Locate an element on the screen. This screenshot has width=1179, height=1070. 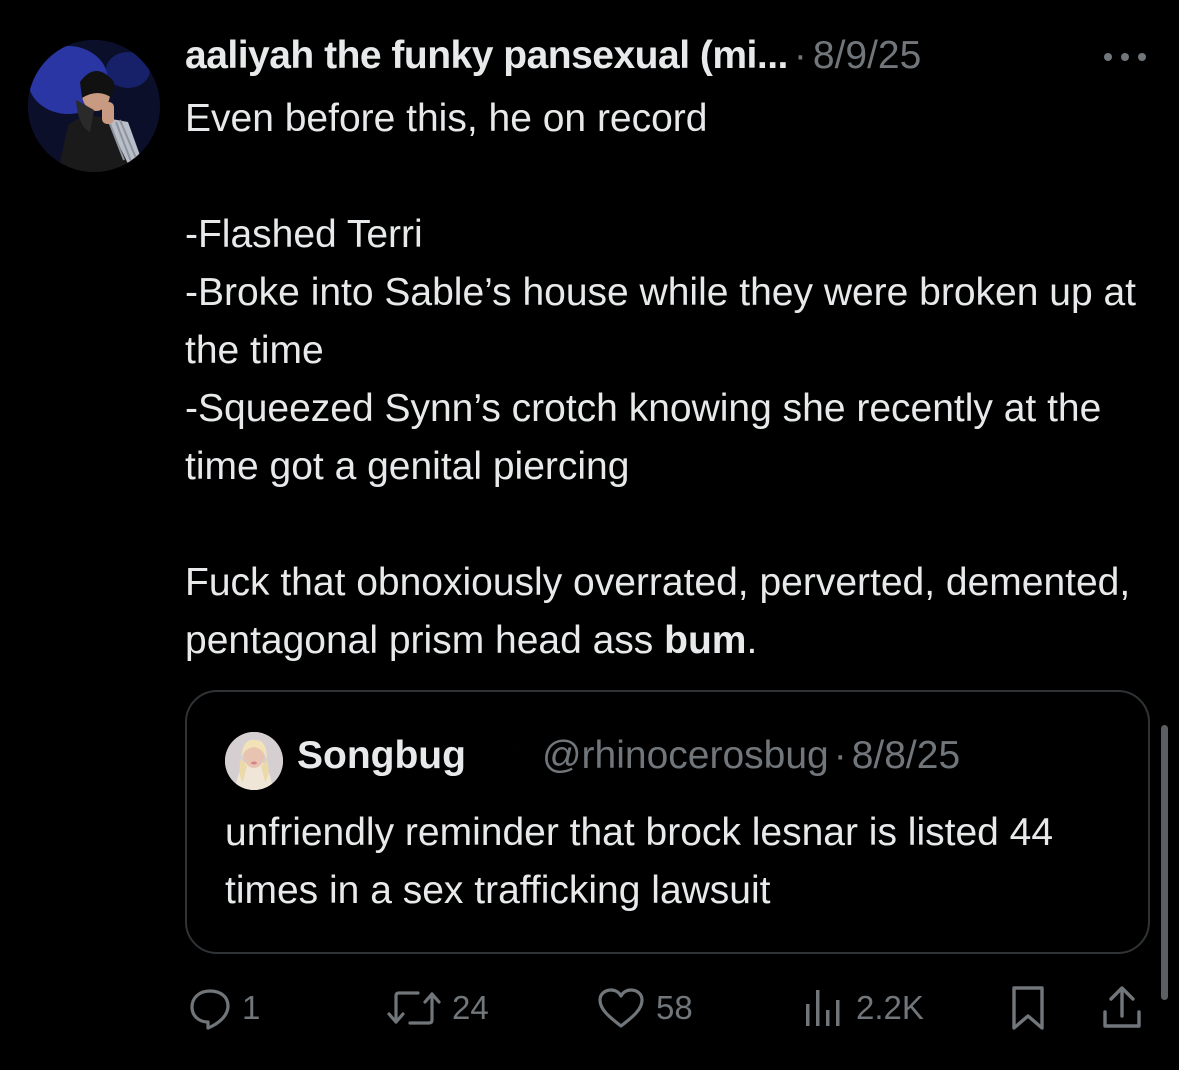
quote-author-handle: @rhinocerosbug is located at coordinates (685, 756).